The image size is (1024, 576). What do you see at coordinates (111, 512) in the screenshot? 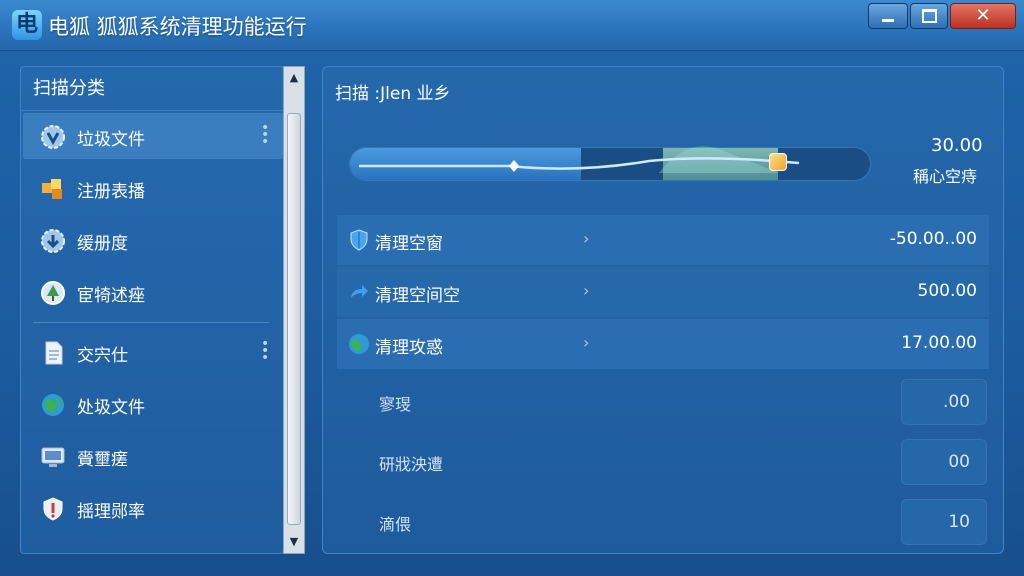
I see `sidebar-item-label: 揺理郧率` at bounding box center [111, 512].